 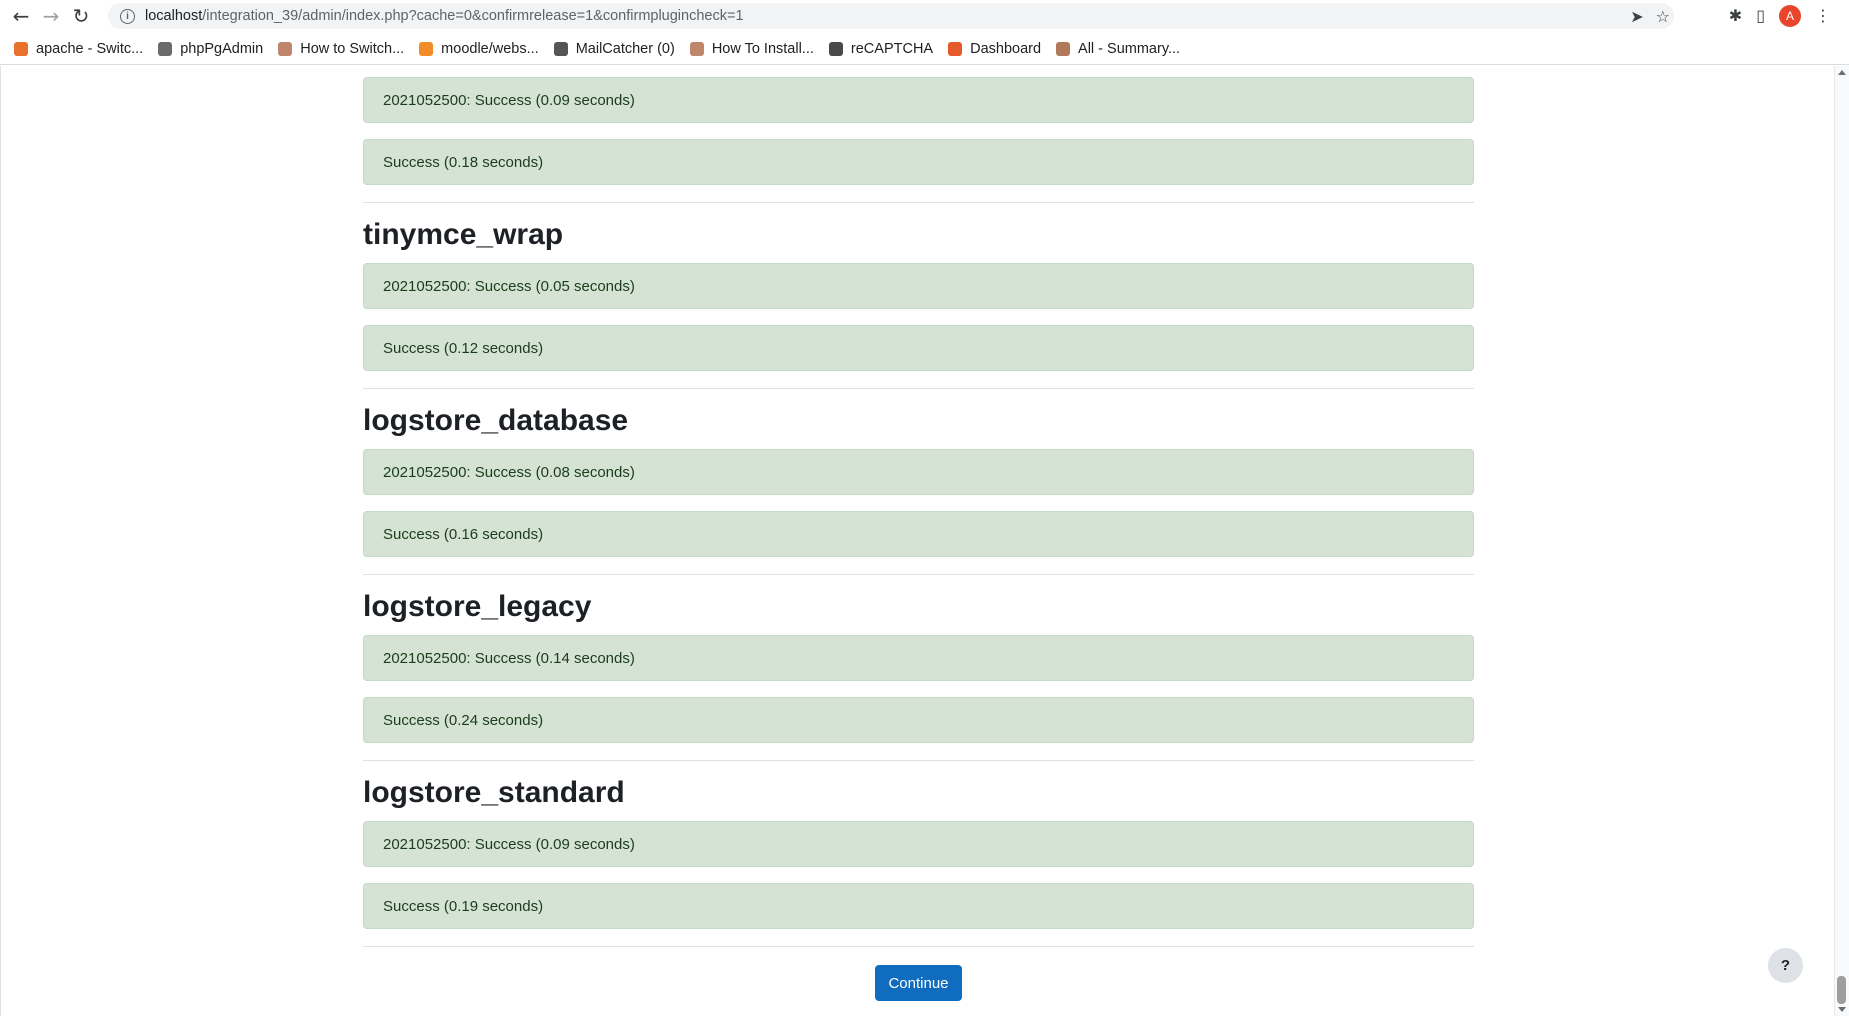 I want to click on star-icon: ☆, so click(x=1663, y=16).